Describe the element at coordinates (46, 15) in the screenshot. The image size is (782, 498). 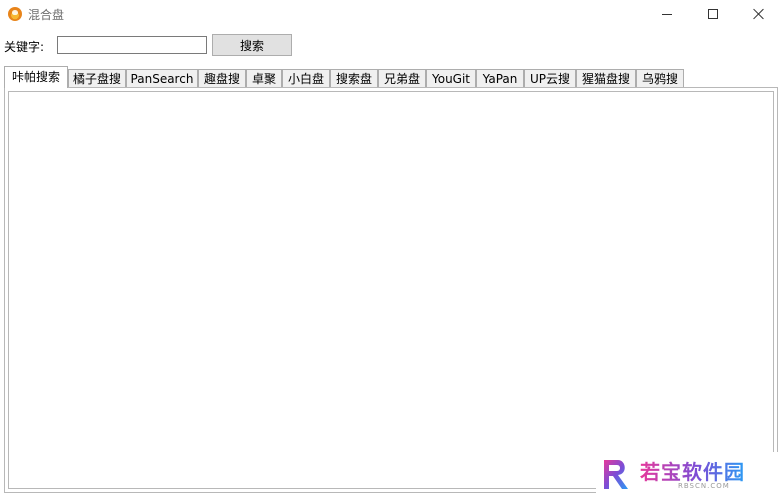
I see `window-title: 混合盘` at that location.